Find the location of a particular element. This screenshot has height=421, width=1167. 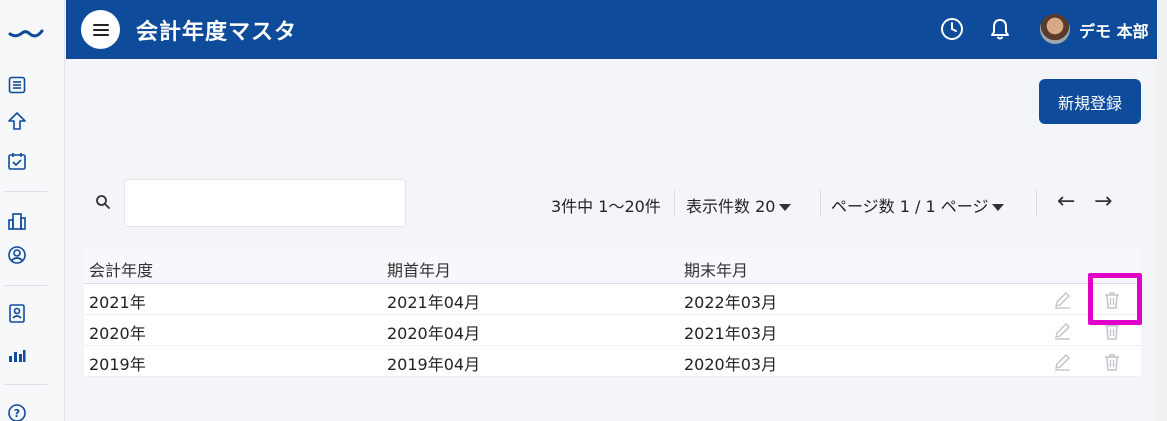

avatar is located at coordinates (1055, 29).